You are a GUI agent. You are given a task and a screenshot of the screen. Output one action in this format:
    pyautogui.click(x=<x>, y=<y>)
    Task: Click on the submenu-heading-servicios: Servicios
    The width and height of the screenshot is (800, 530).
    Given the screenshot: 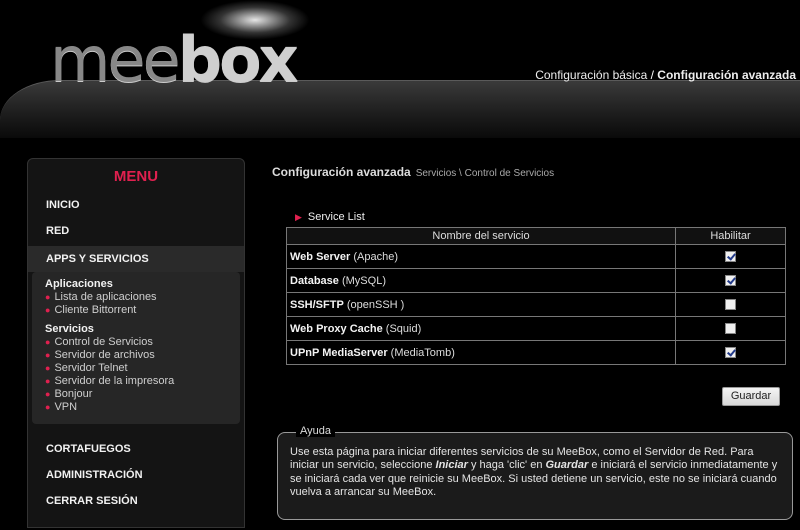 What is the action you would take?
    pyautogui.click(x=69, y=329)
    